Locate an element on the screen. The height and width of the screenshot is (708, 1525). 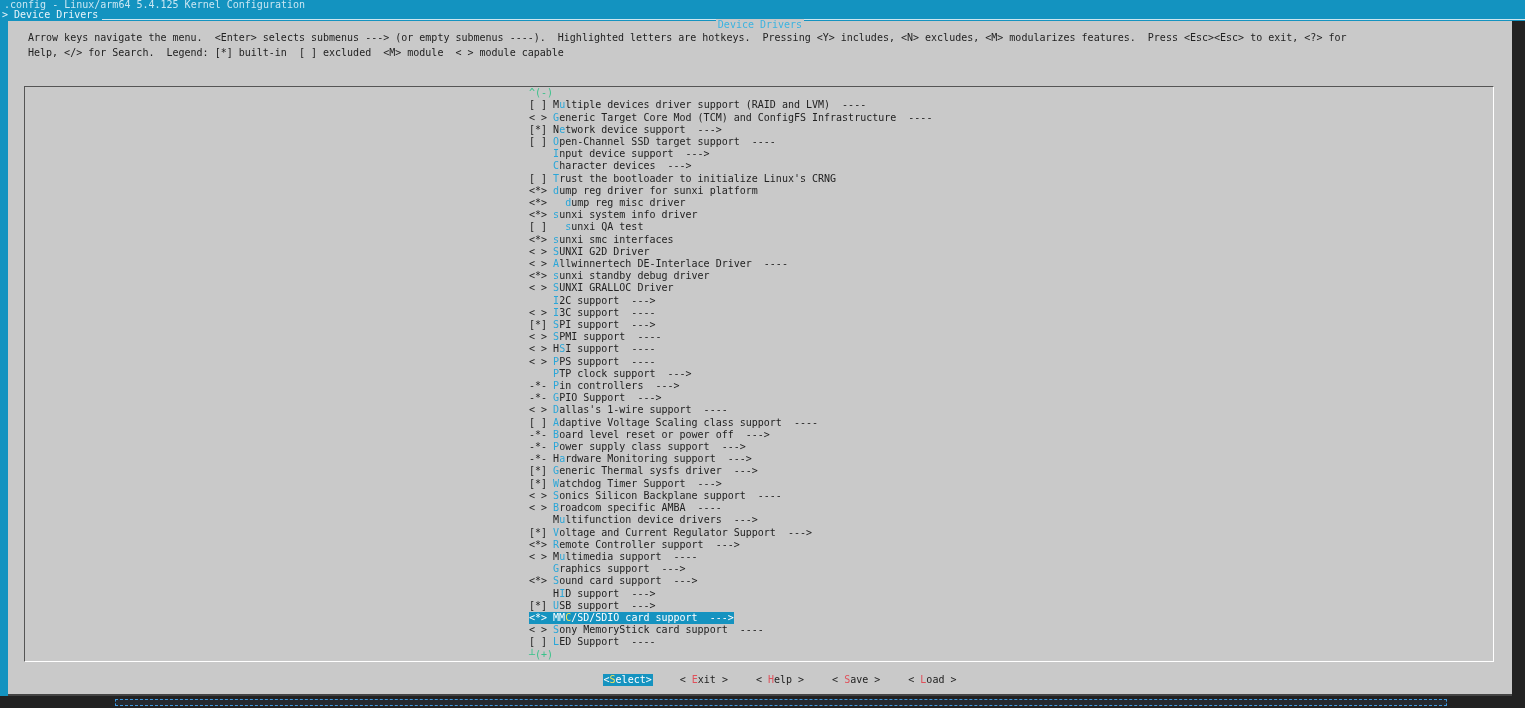
breadcrumb: > Device Drivers is located at coordinates (50, 15).